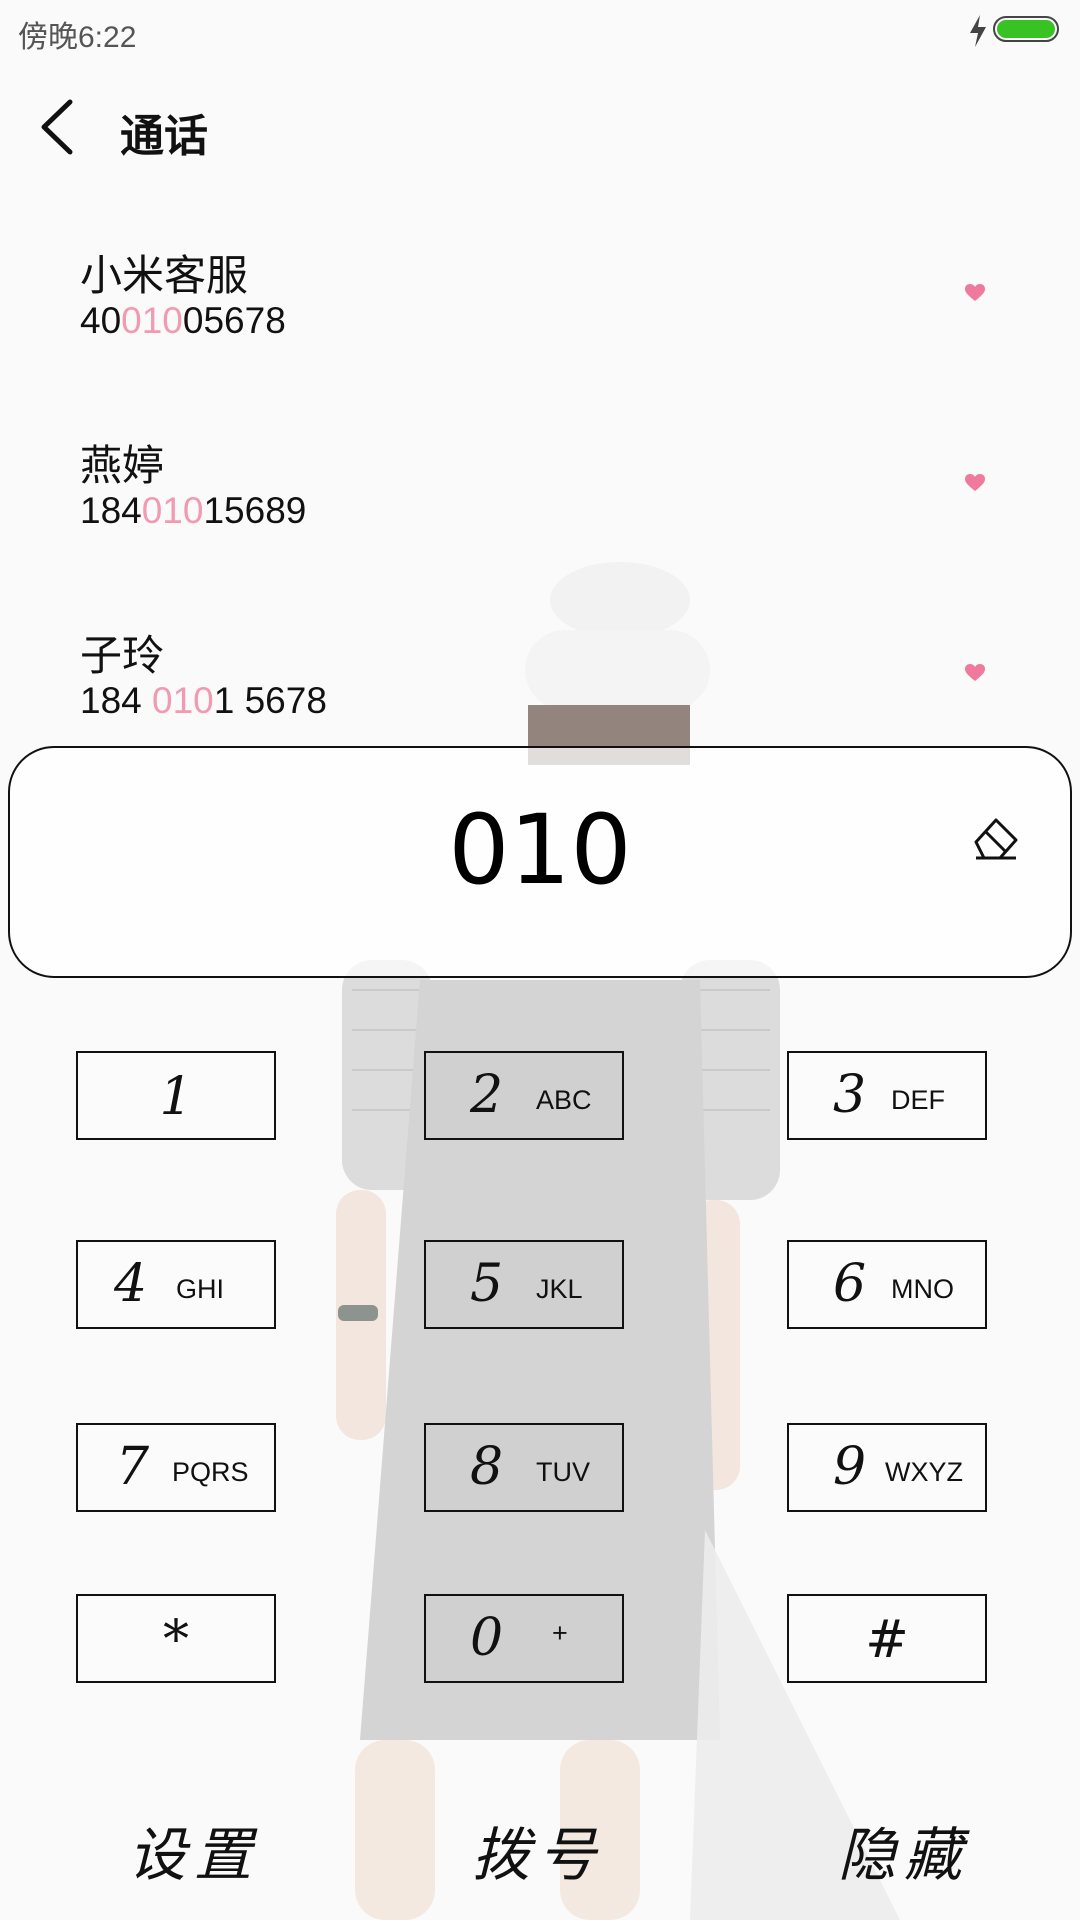 The height and width of the screenshot is (1920, 1080). I want to click on key-3: 3 DEF, so click(887, 1095).